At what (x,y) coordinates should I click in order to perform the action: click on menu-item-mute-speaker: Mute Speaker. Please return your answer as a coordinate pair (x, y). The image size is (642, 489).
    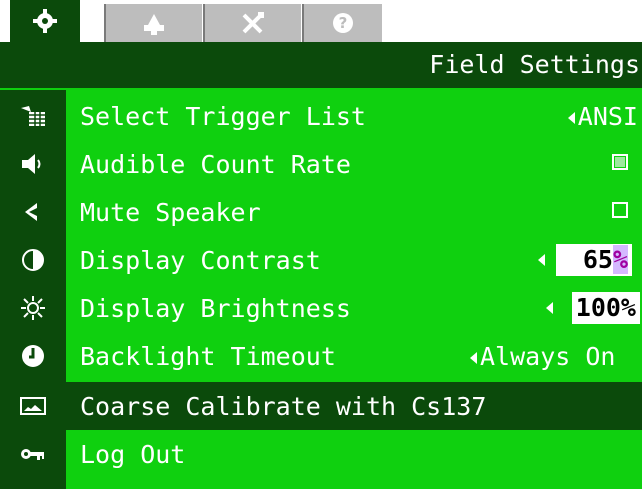
    Looking at the image, I should click on (321, 212).